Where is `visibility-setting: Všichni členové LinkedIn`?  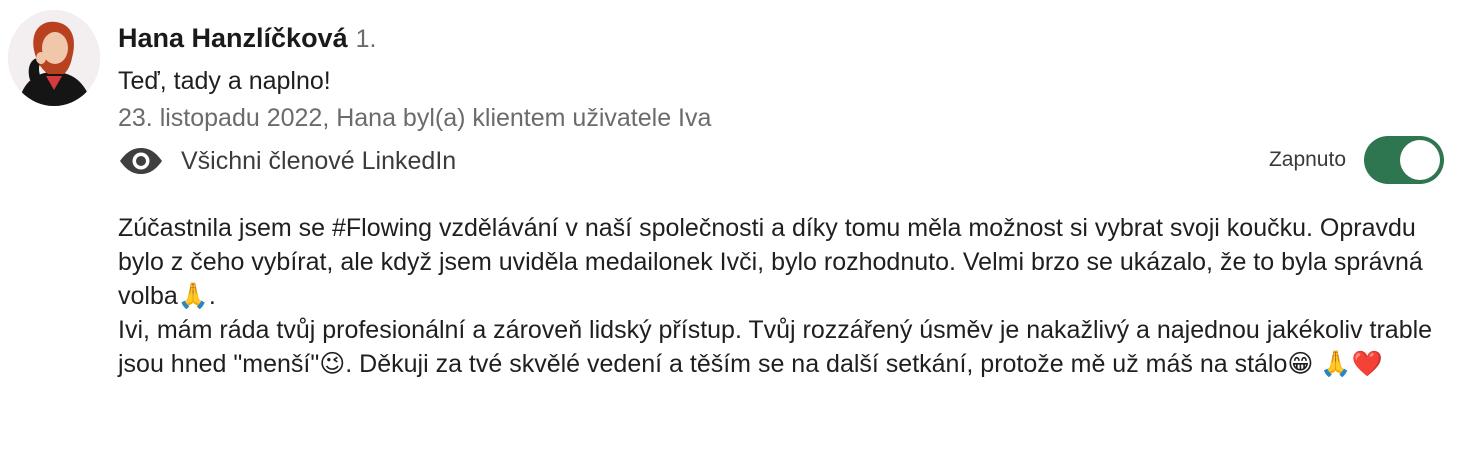
visibility-setting: Všichni členové LinkedIn is located at coordinates (287, 161).